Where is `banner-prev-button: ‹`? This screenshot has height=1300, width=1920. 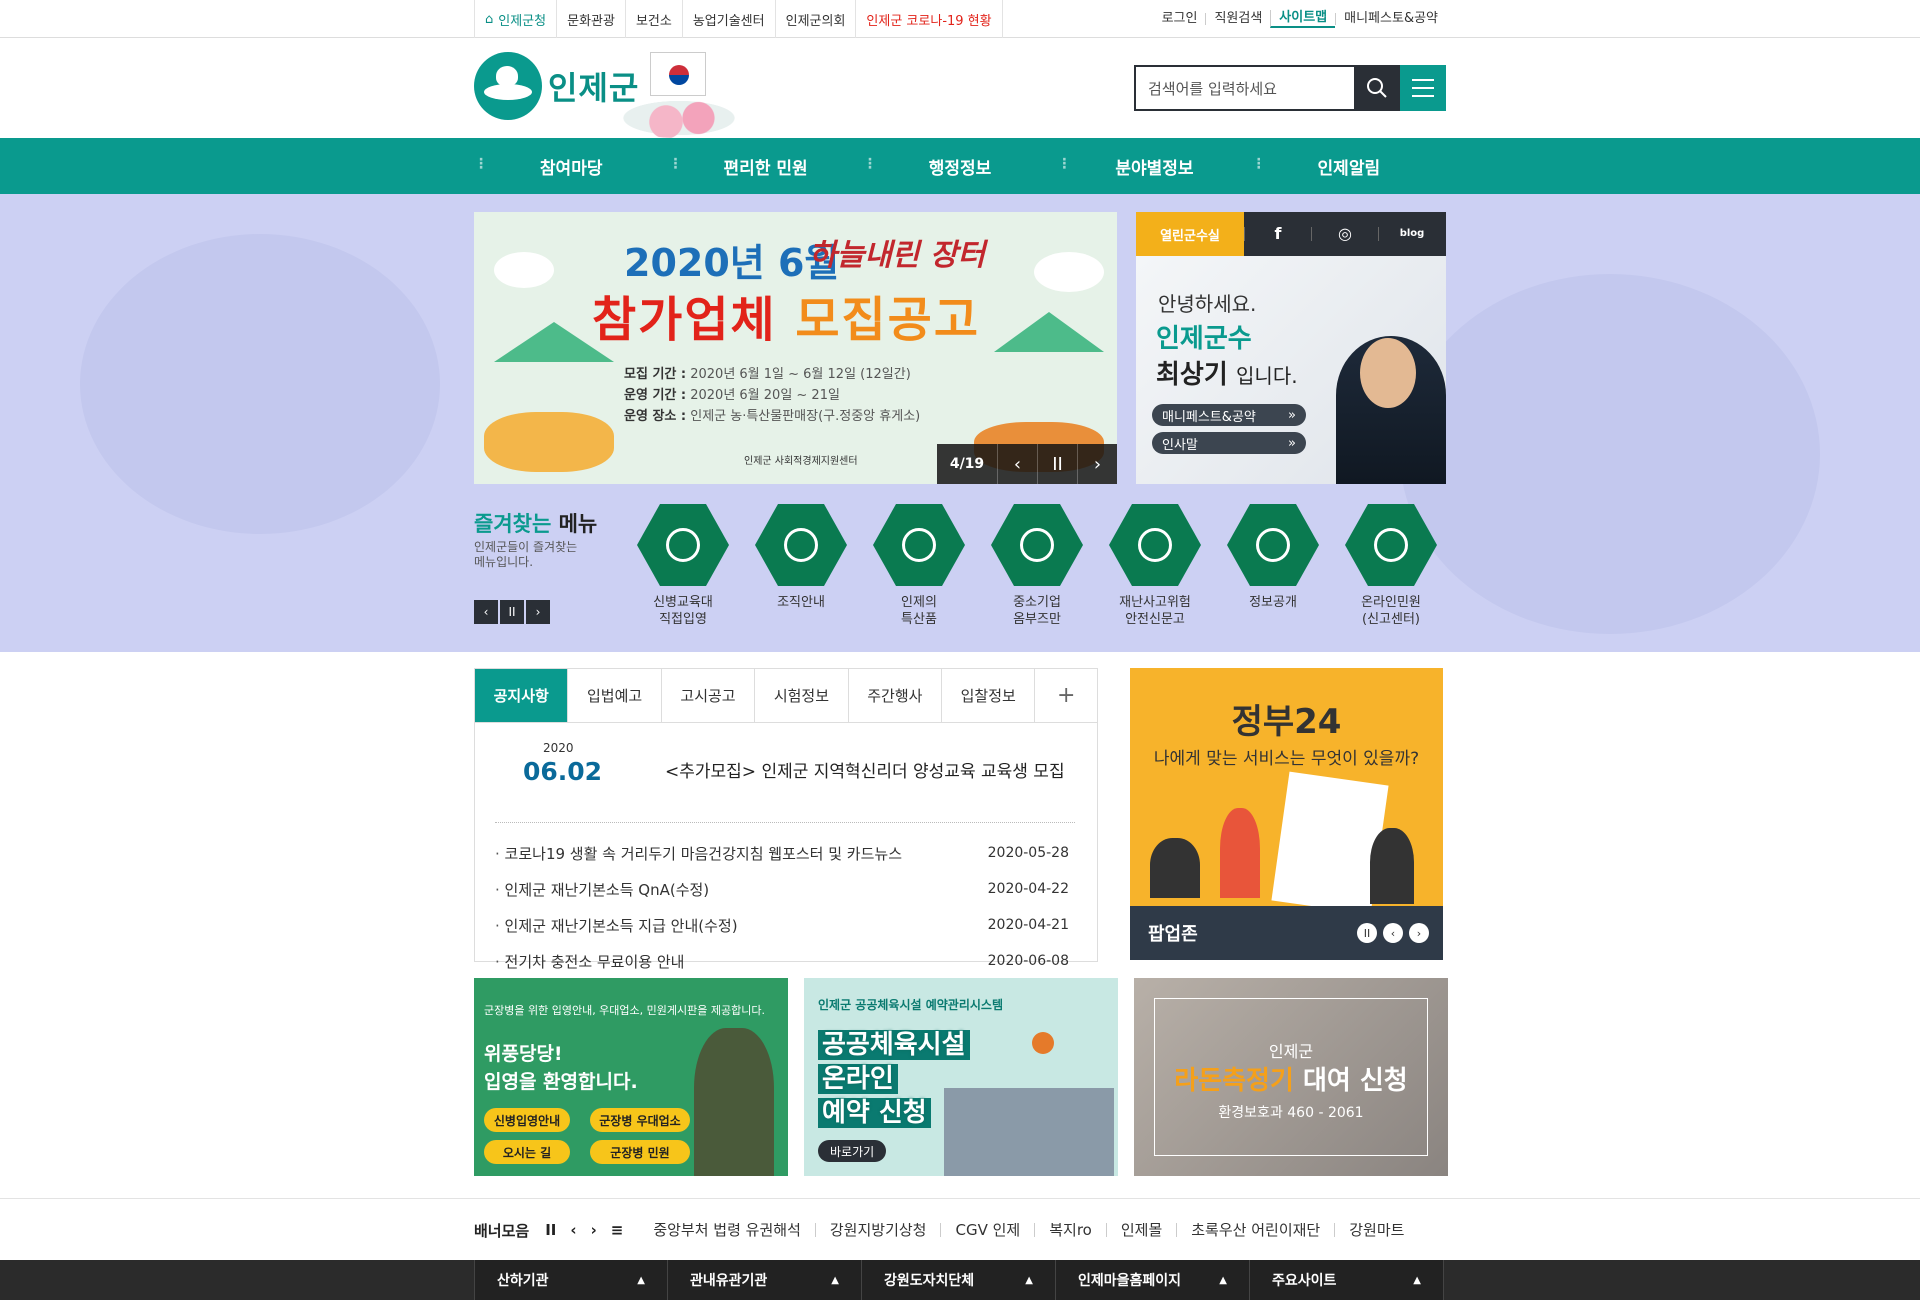
banner-prev-button: ‹ is located at coordinates (573, 1230).